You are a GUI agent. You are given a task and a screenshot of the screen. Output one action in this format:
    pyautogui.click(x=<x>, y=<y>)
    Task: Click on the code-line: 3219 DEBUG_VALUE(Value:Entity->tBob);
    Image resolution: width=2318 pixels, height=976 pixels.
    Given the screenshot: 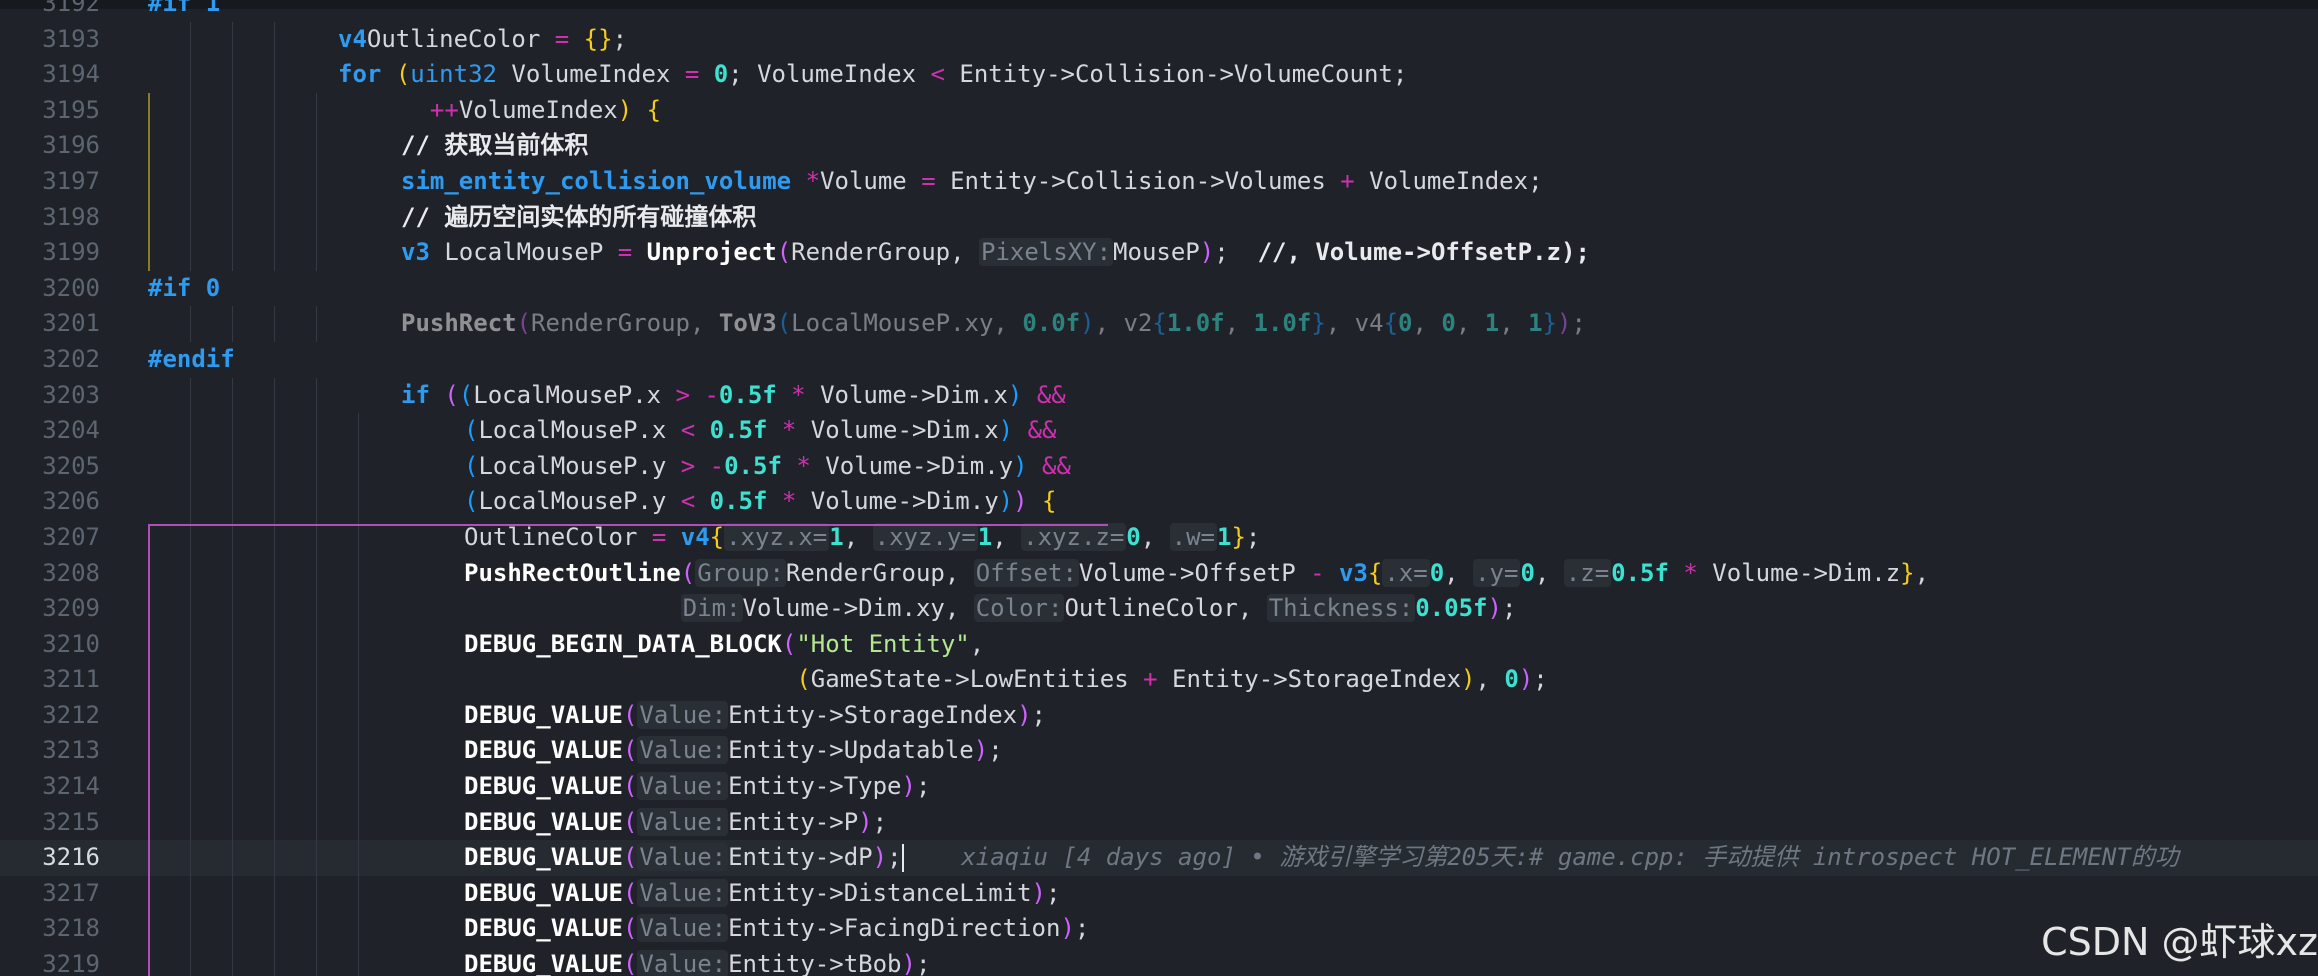 What is the action you would take?
    pyautogui.click(x=1159, y=961)
    